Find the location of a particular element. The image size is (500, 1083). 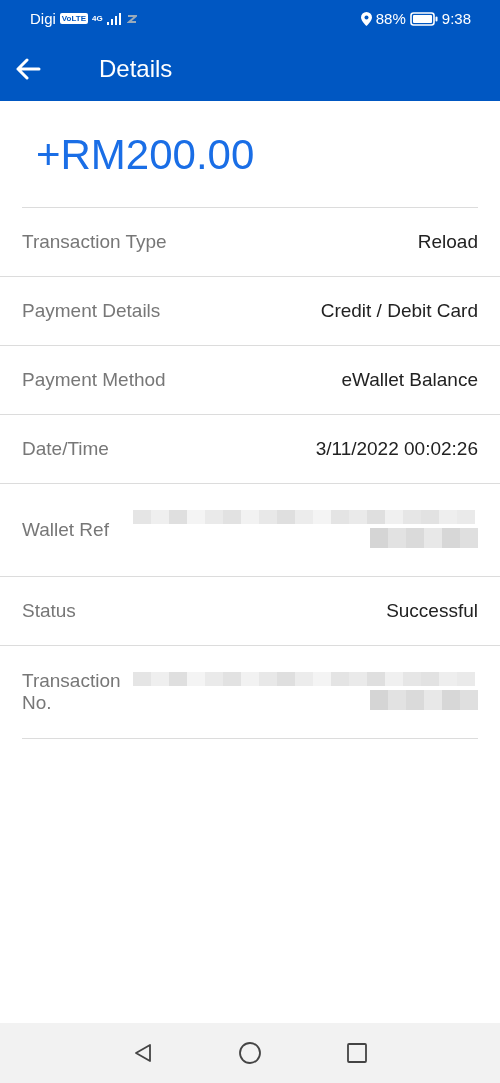

carrier-name: Digi is located at coordinates (43, 18).